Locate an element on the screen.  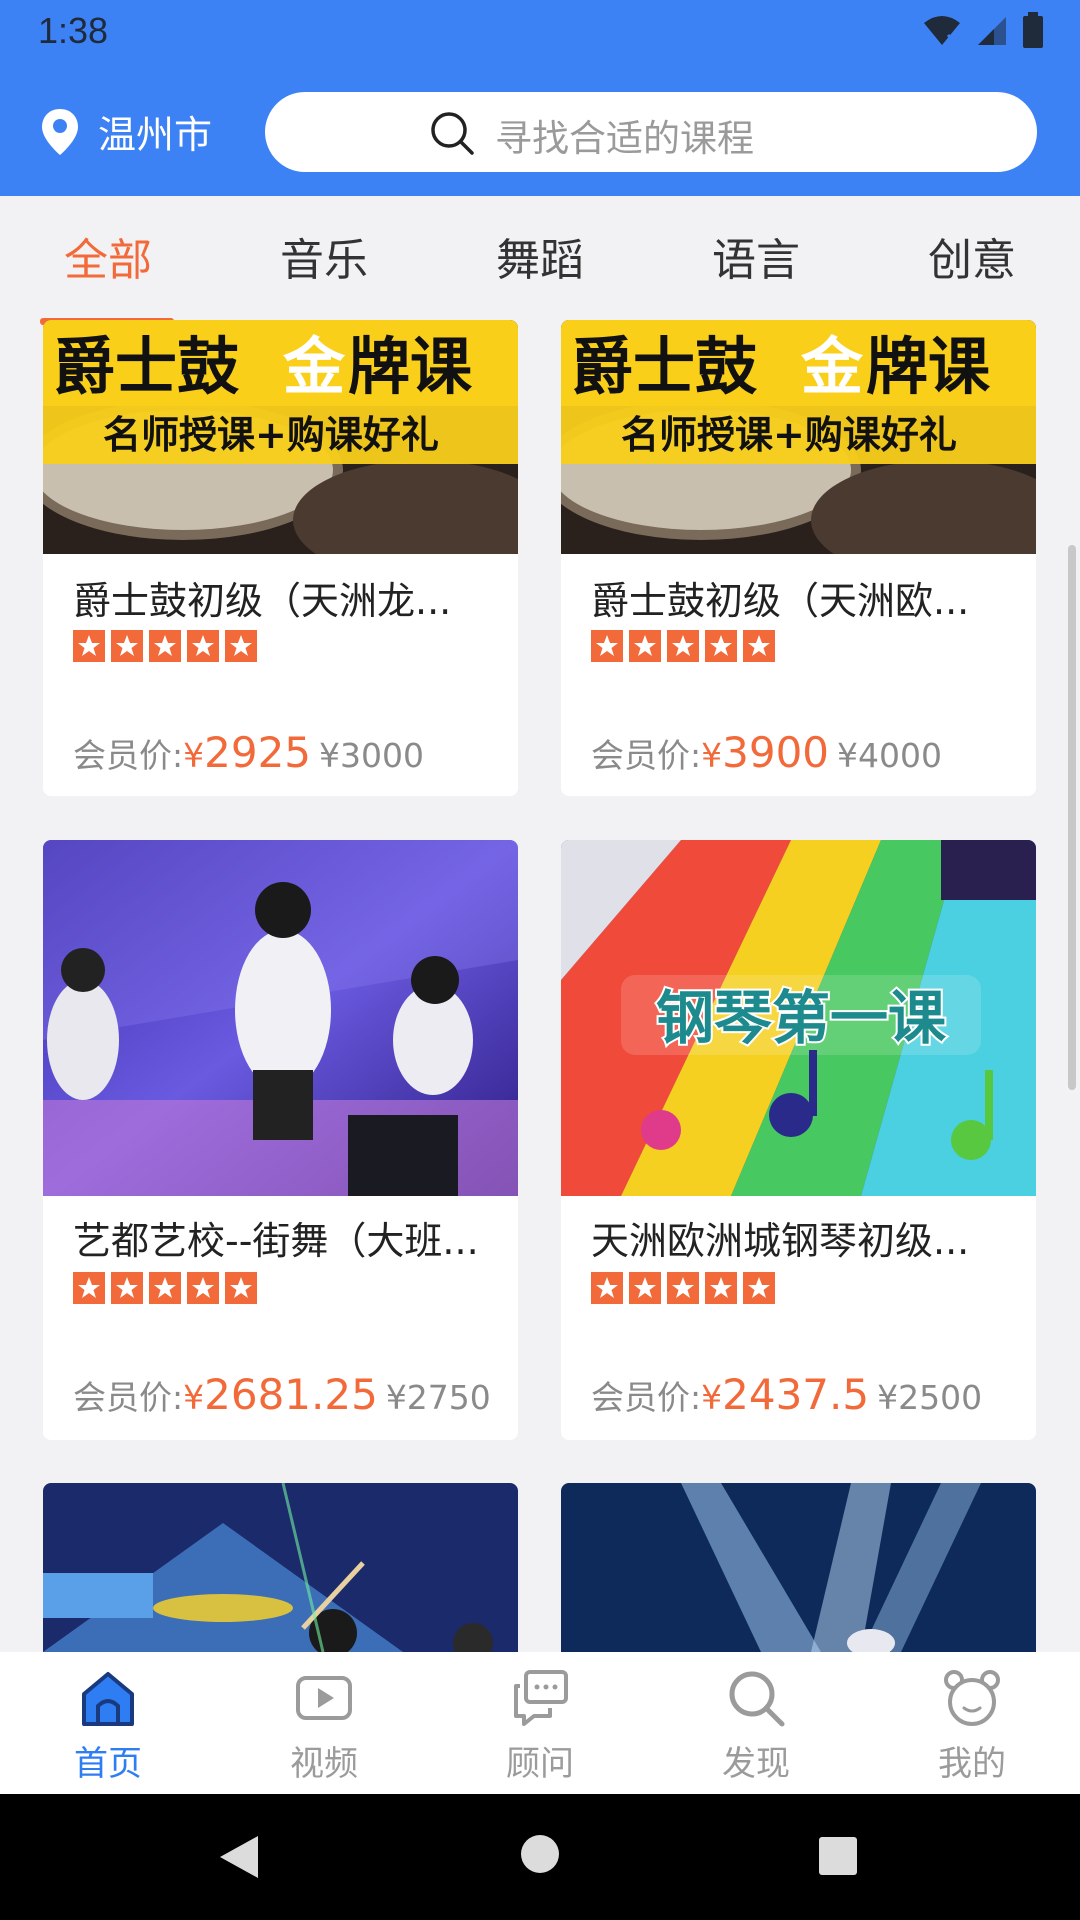
original-price: ¥4000 is located at coordinates (889, 755).